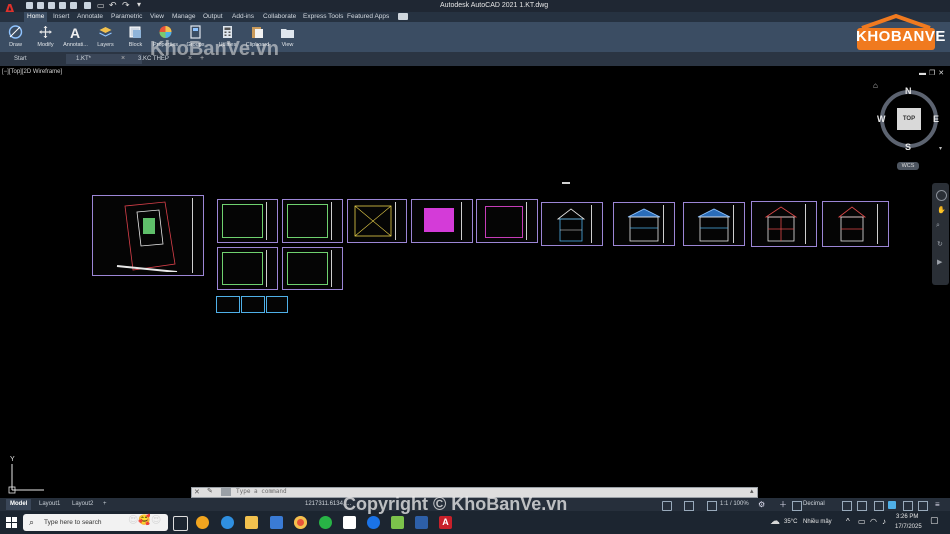 The height and width of the screenshot is (534, 950). Describe the element at coordinates (39, 59) in the screenshot. I see `tab-start: Start` at that location.